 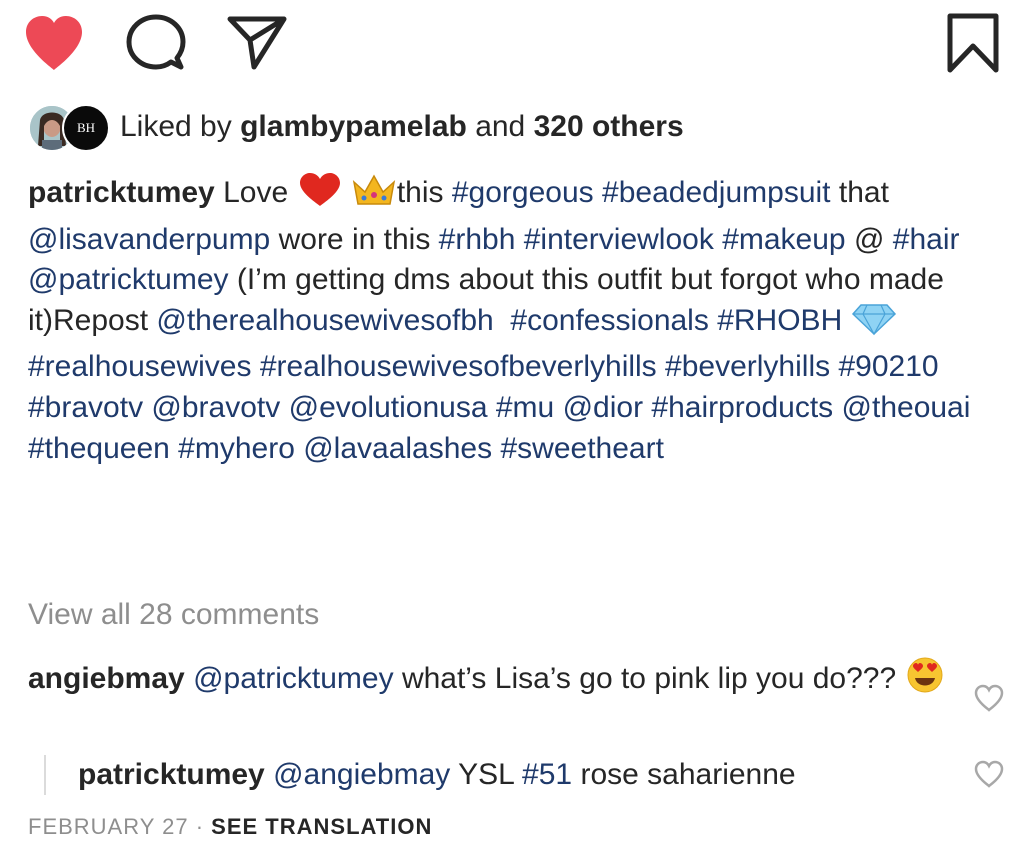 I want to click on mention-link: @bravotv, so click(x=215, y=407).